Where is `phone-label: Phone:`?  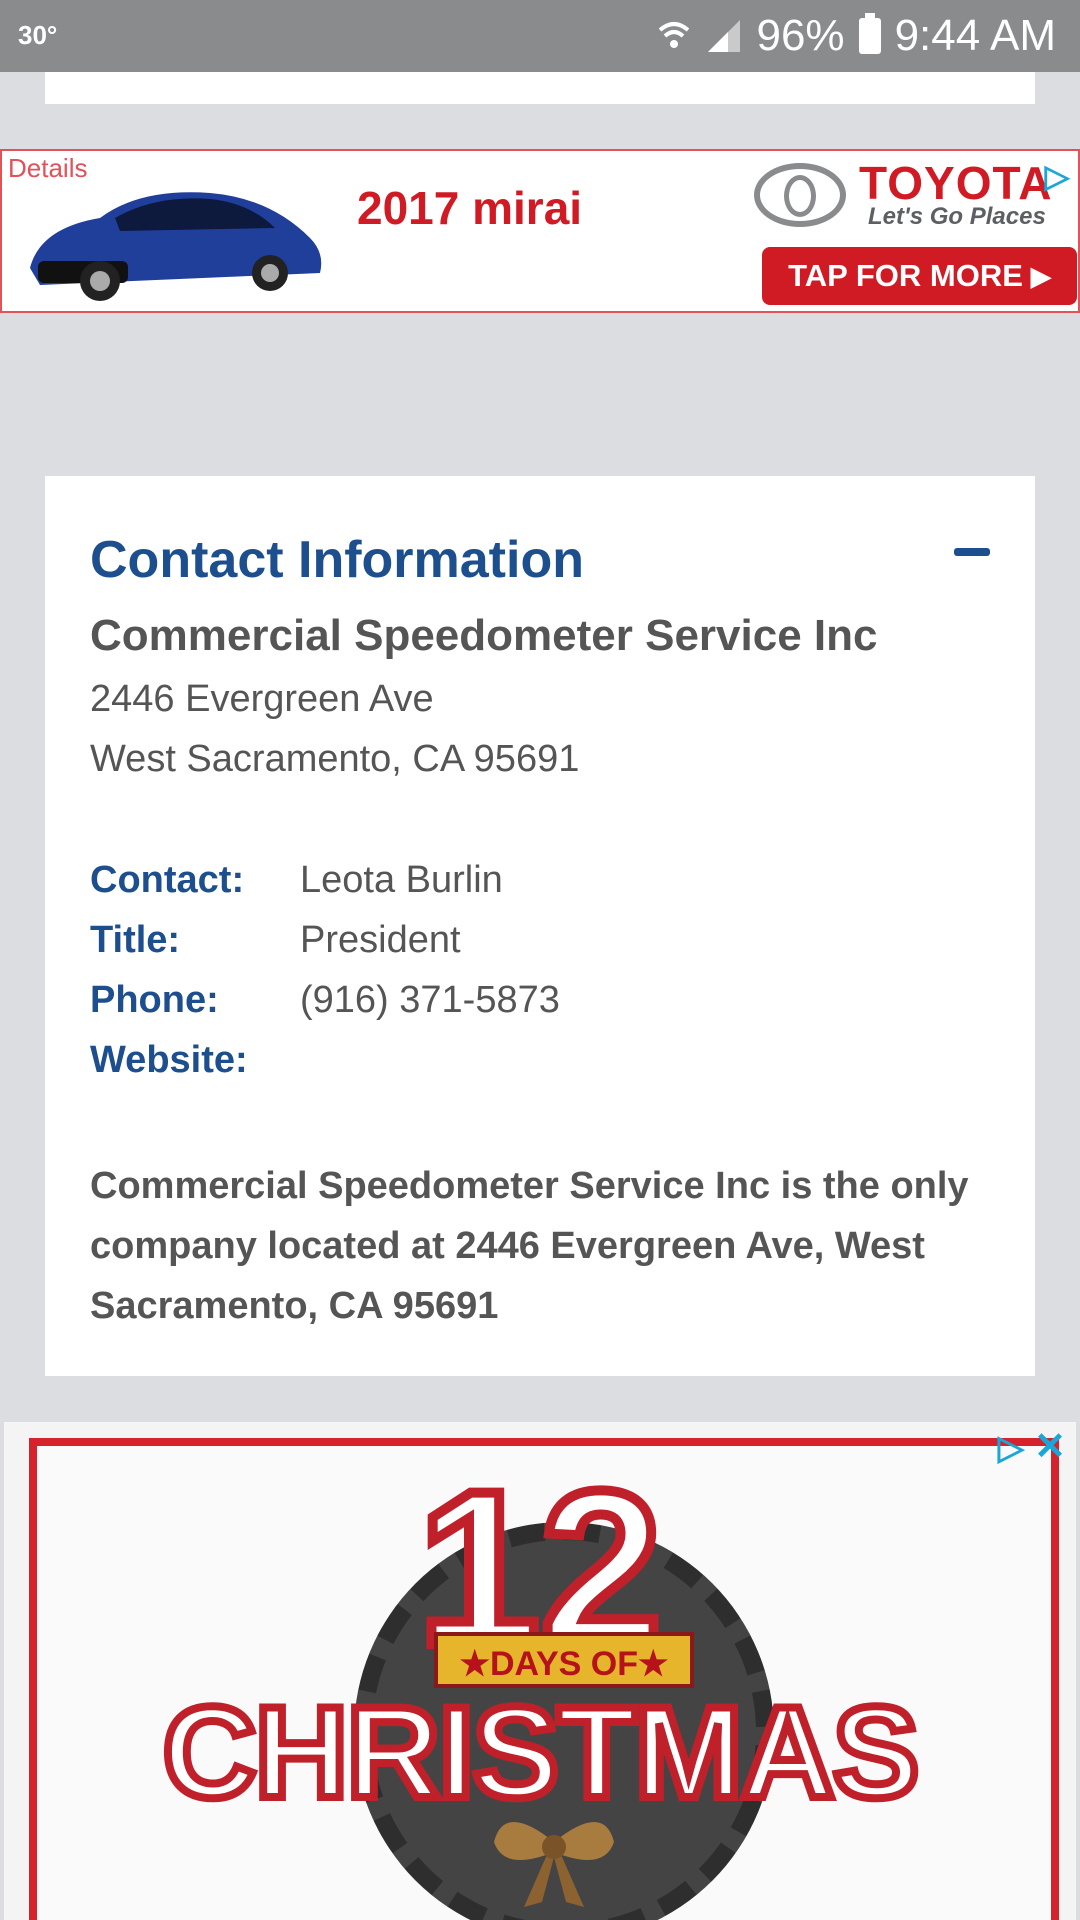 phone-label: Phone: is located at coordinates (154, 1000).